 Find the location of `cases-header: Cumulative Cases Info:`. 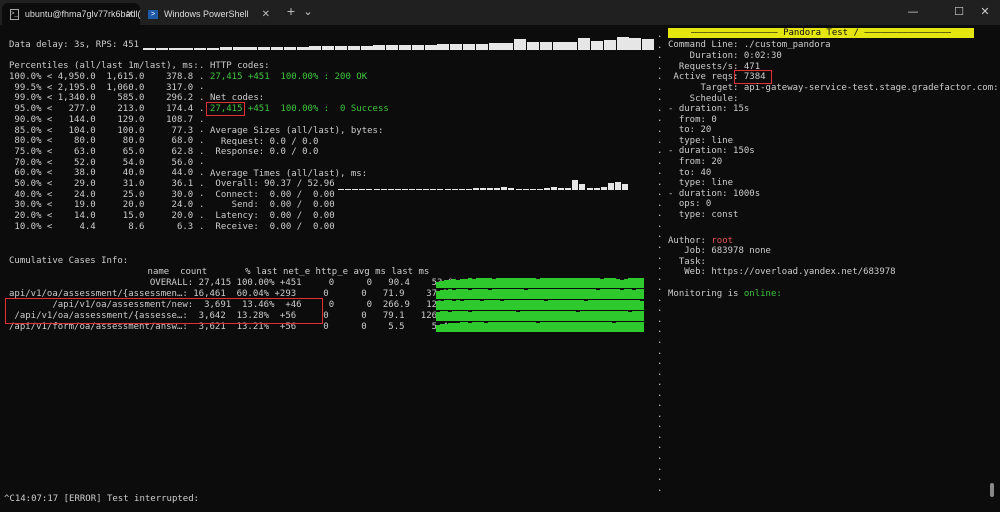

cases-header: Cumulative Cases Info: is located at coordinates (69, 261).